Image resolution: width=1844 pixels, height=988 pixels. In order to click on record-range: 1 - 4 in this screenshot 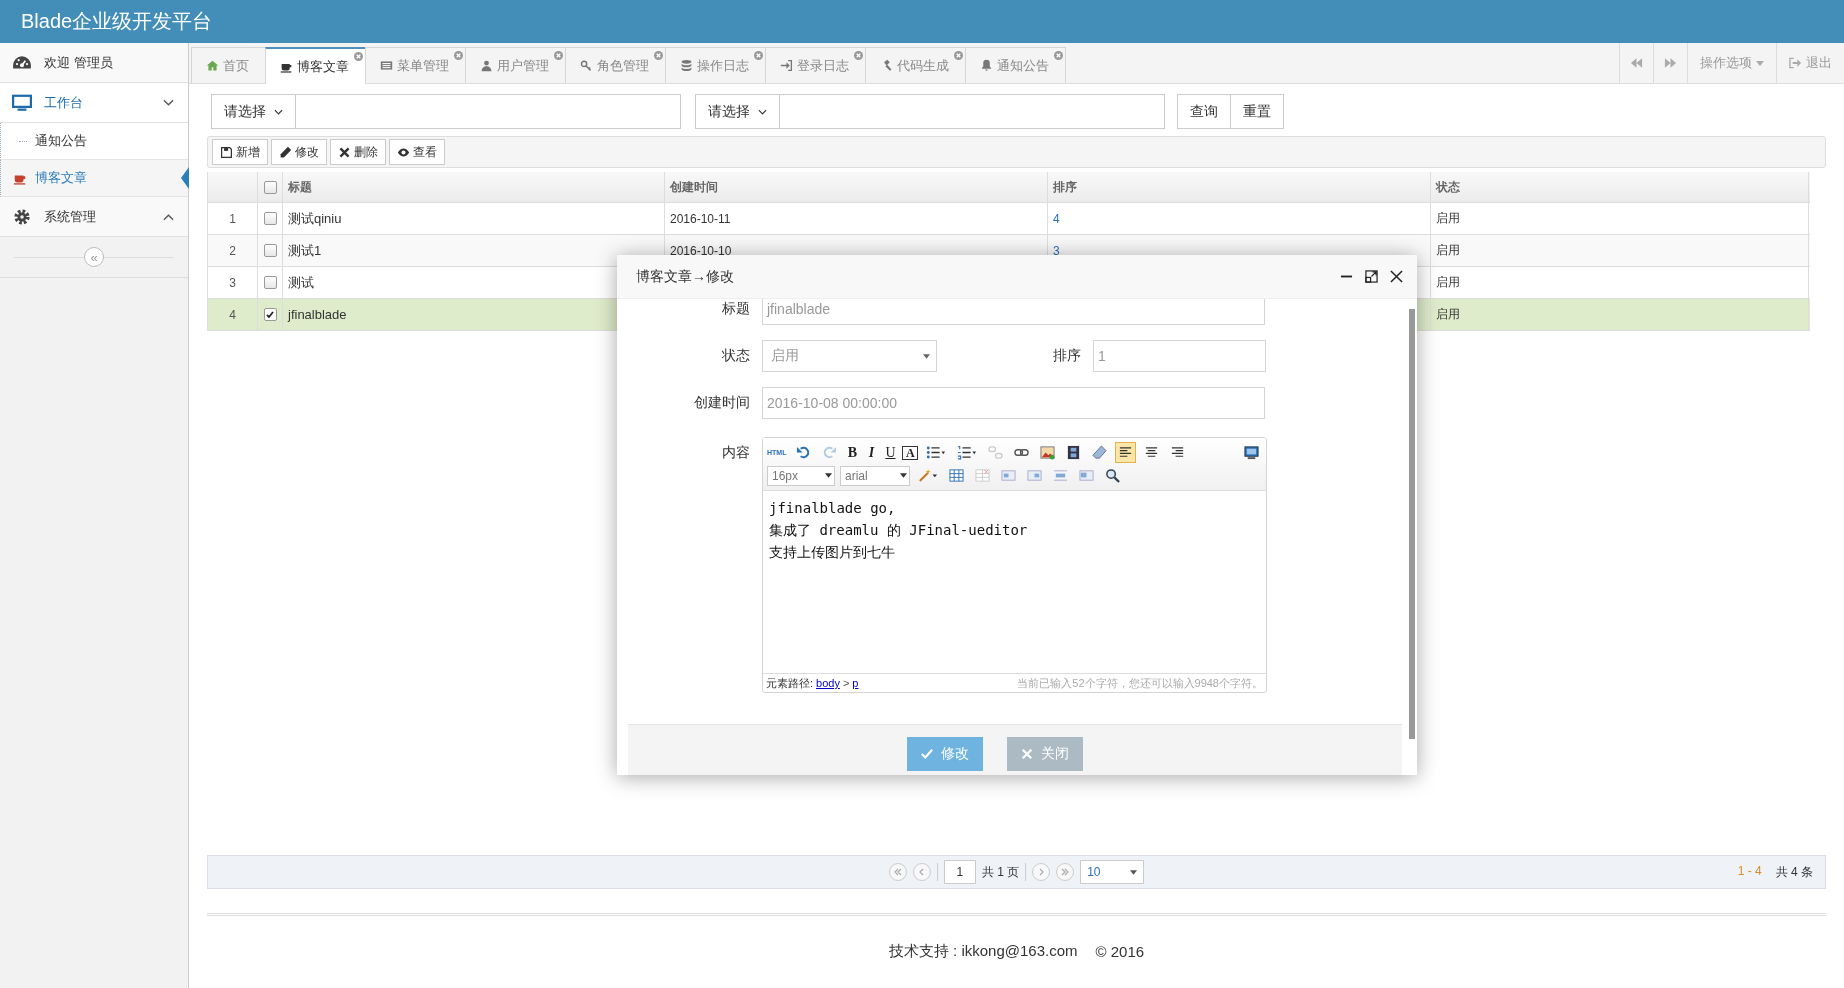, I will do `click(1749, 871)`.